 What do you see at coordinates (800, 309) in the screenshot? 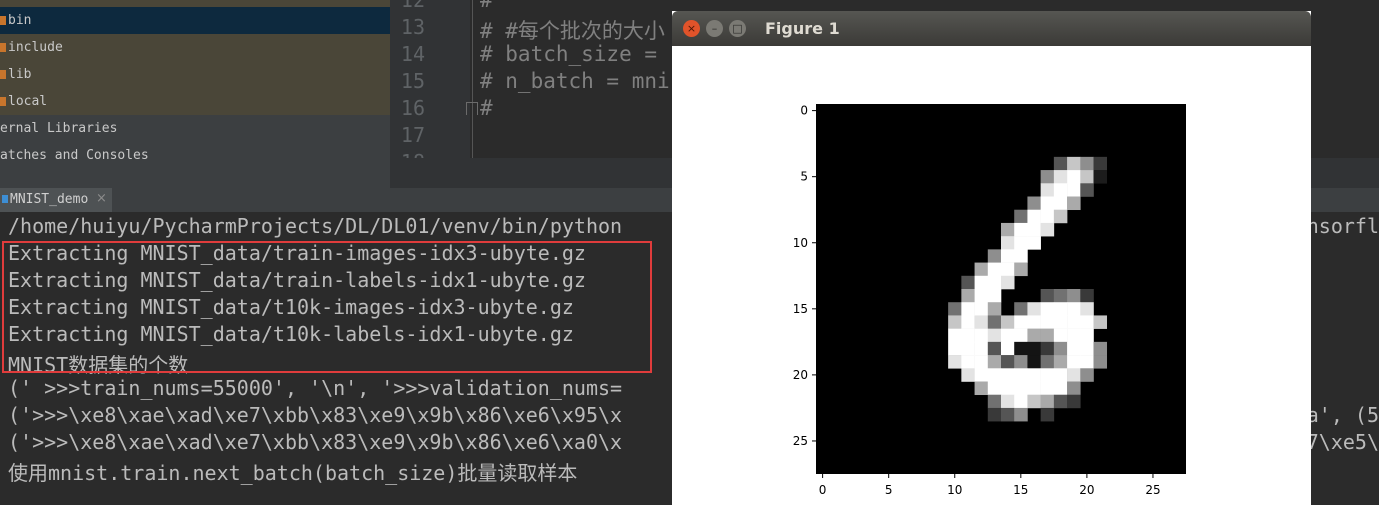
I see `y-tick-label: 15` at bounding box center [800, 309].